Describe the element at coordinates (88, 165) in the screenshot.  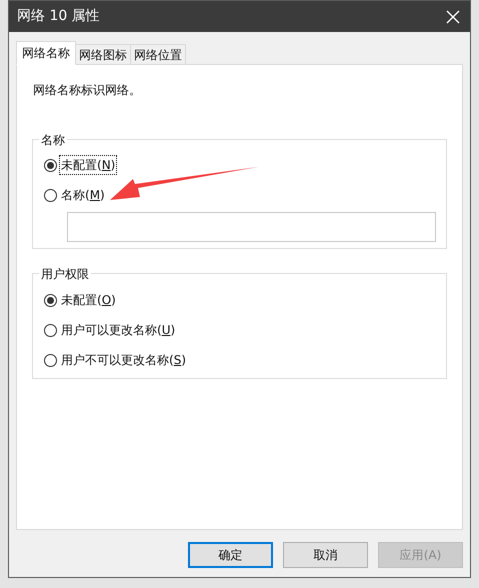
I see `radio-label: 未配置(N)` at that location.